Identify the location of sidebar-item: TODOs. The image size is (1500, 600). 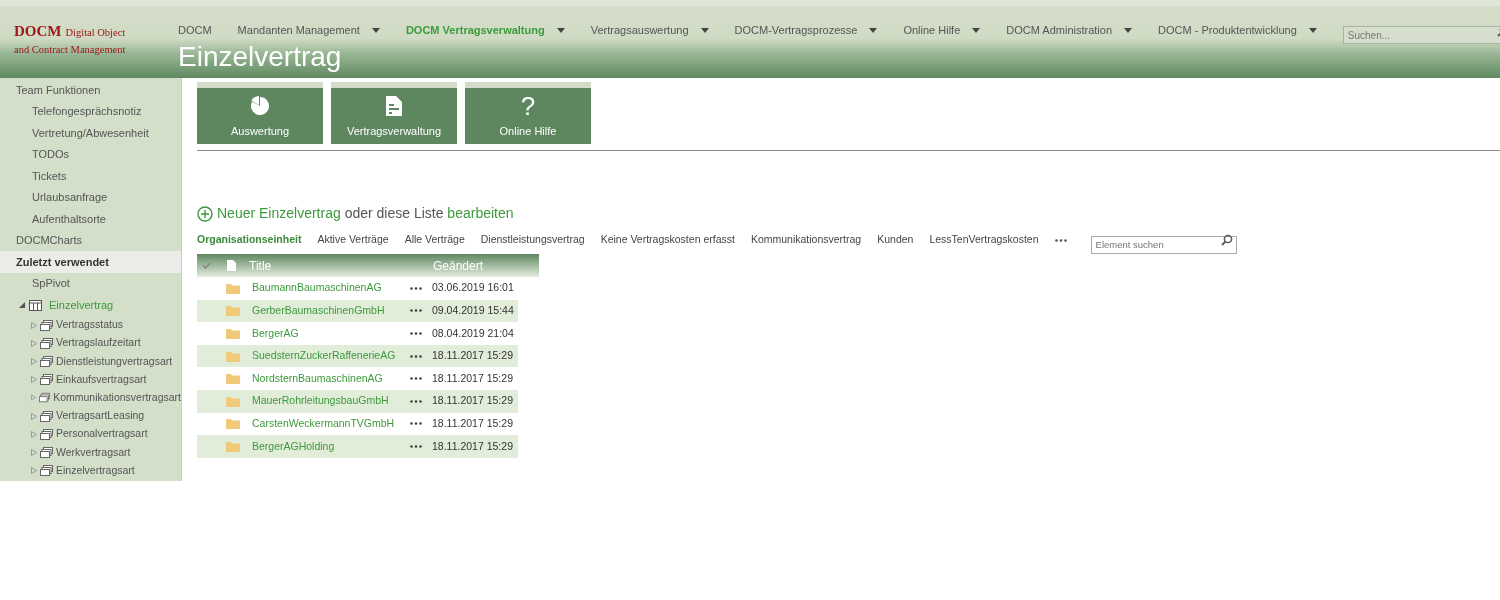
(90, 154).